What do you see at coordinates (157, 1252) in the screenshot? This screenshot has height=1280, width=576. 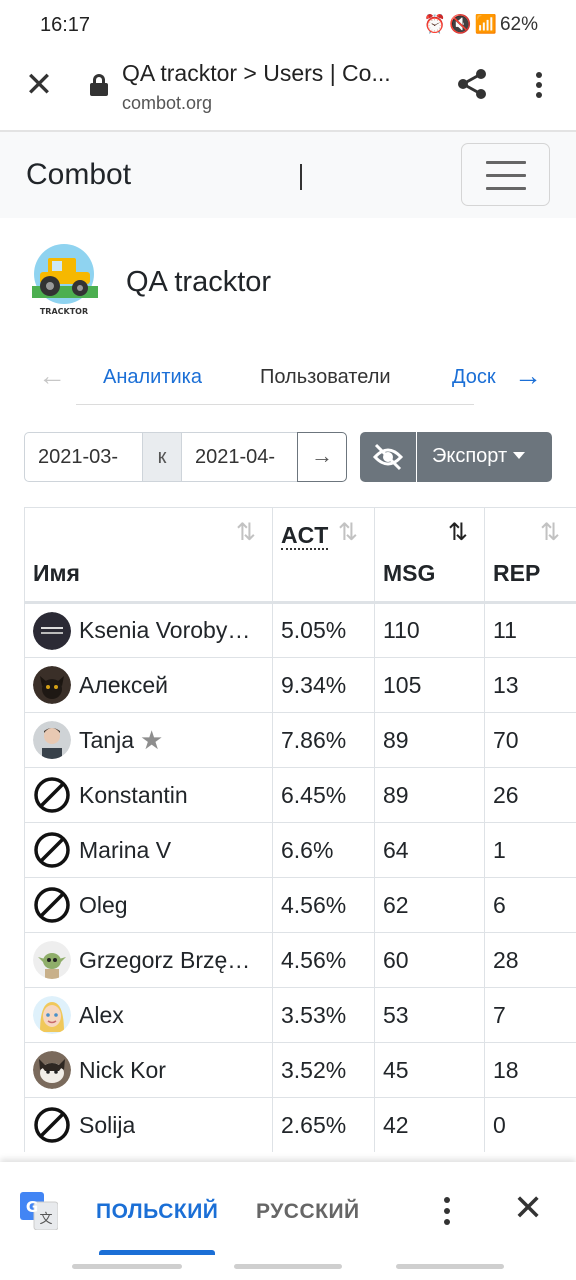 I see `active-tab-indicator` at bounding box center [157, 1252].